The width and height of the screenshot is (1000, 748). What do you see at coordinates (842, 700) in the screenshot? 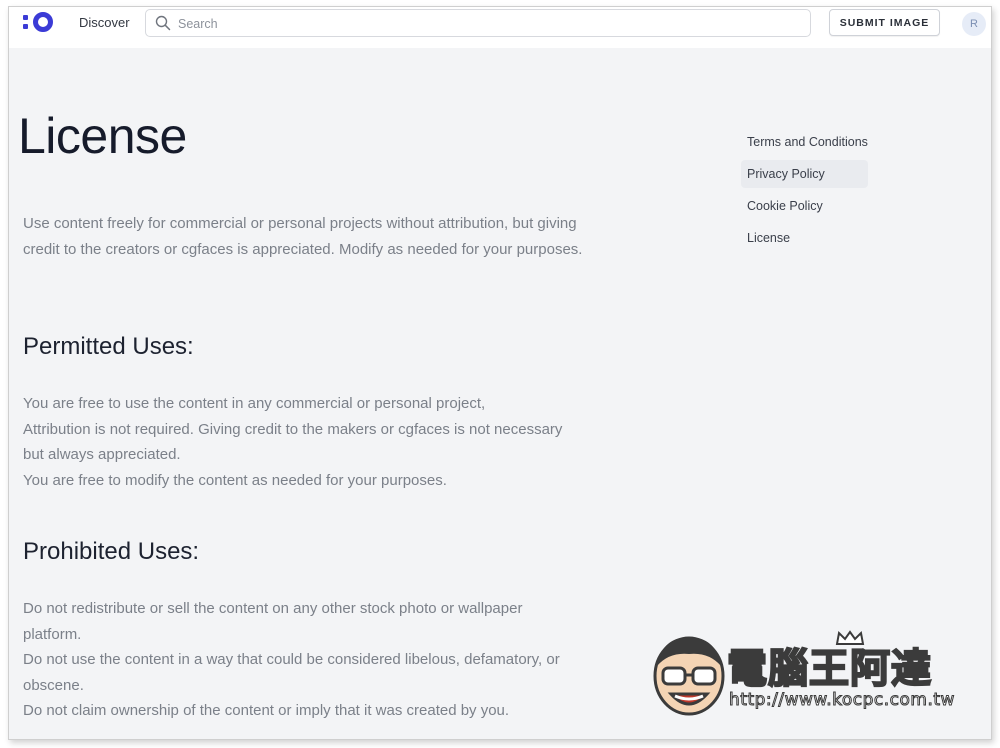
I see `watermark-url: http://www.kocpc.com.tw` at bounding box center [842, 700].